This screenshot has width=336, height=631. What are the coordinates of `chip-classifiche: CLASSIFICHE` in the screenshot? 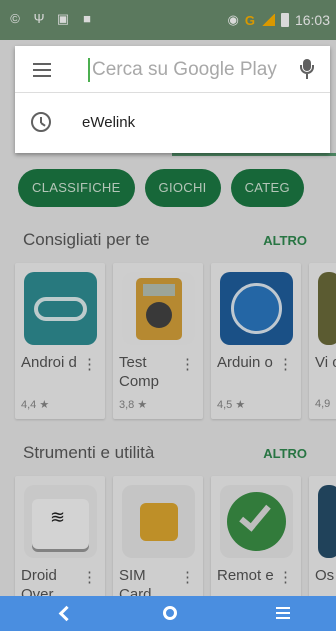 It's located at (76, 188).